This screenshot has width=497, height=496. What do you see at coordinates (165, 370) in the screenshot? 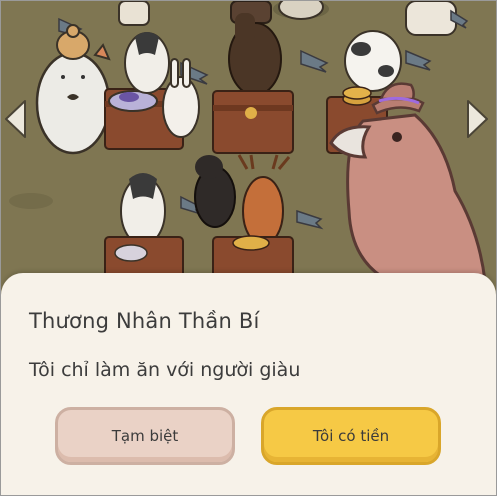
I see `dialog-message: Tôi chỉ làm ăn với người giàu` at bounding box center [165, 370].